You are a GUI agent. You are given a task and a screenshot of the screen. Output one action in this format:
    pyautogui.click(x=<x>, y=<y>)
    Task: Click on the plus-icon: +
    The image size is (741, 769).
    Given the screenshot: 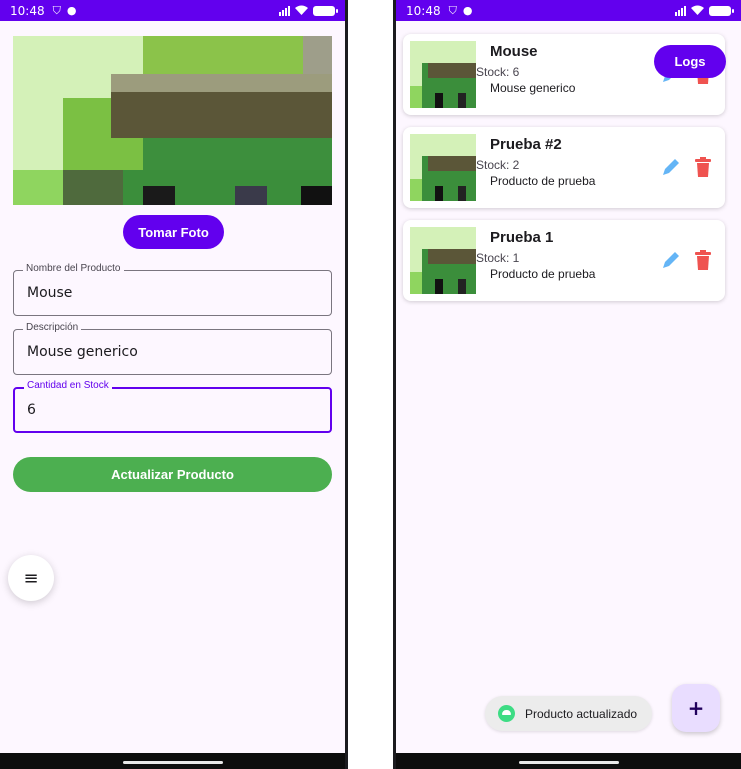 What is the action you would take?
    pyautogui.click(x=696, y=708)
    